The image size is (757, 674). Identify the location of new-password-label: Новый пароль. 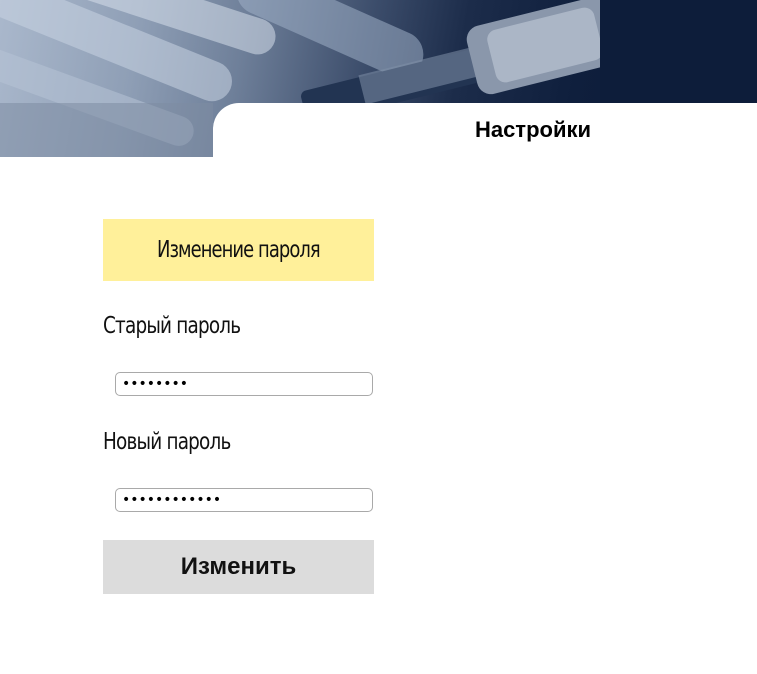
(167, 442).